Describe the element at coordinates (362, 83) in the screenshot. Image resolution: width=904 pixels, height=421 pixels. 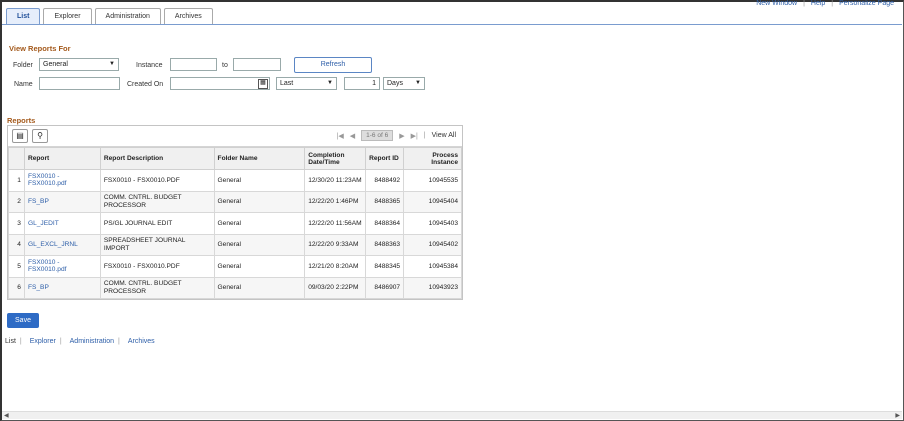
I see `days-count-input: 1` at that location.